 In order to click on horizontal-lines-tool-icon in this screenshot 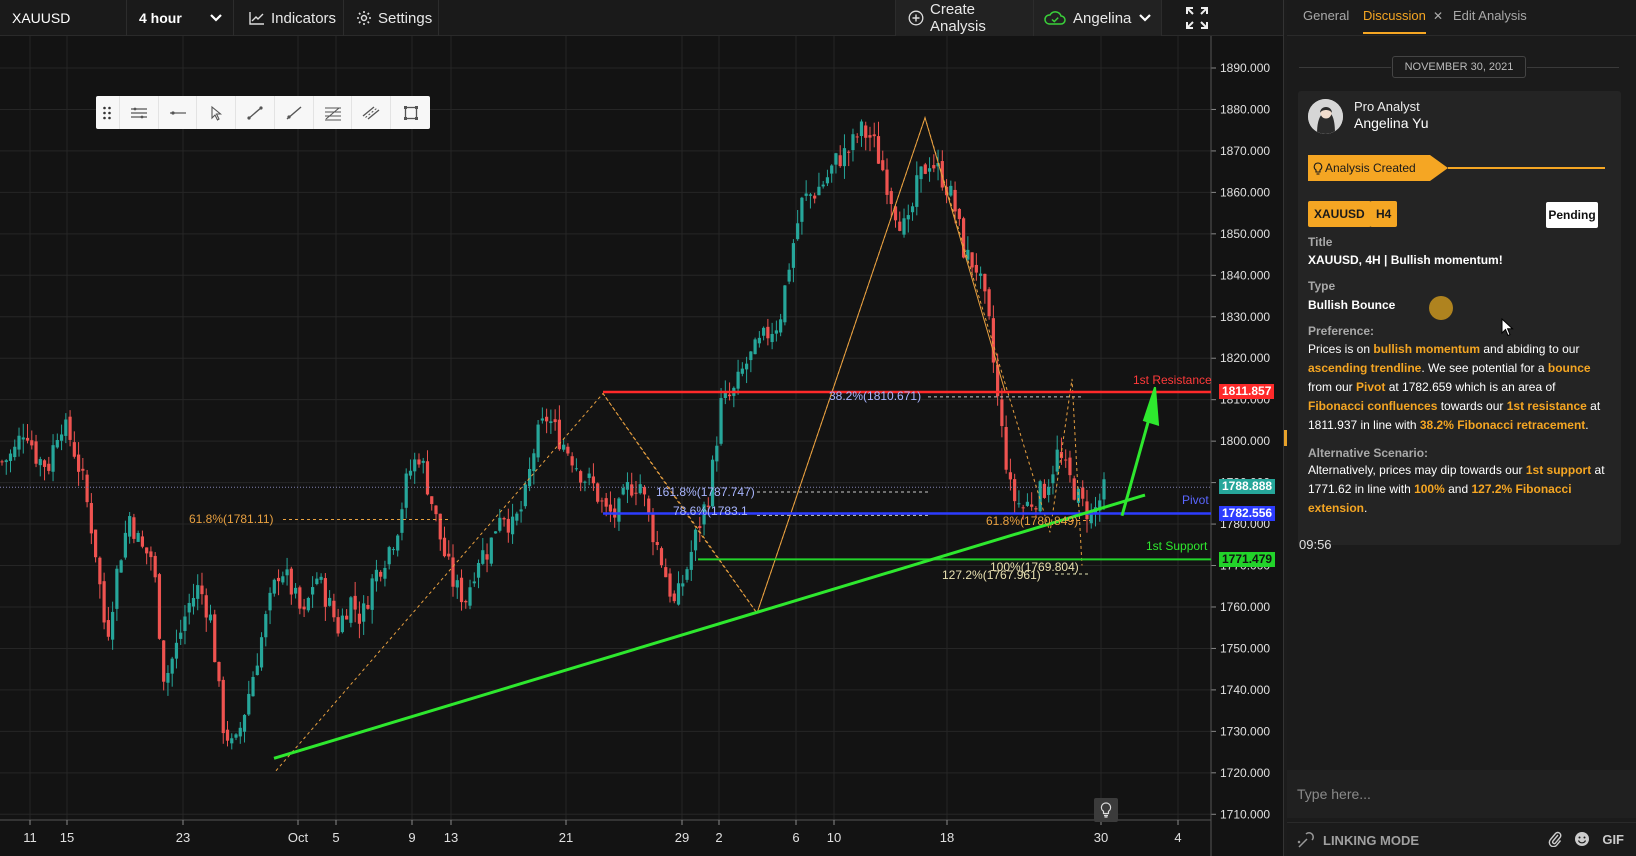, I will do `click(139, 112)`.